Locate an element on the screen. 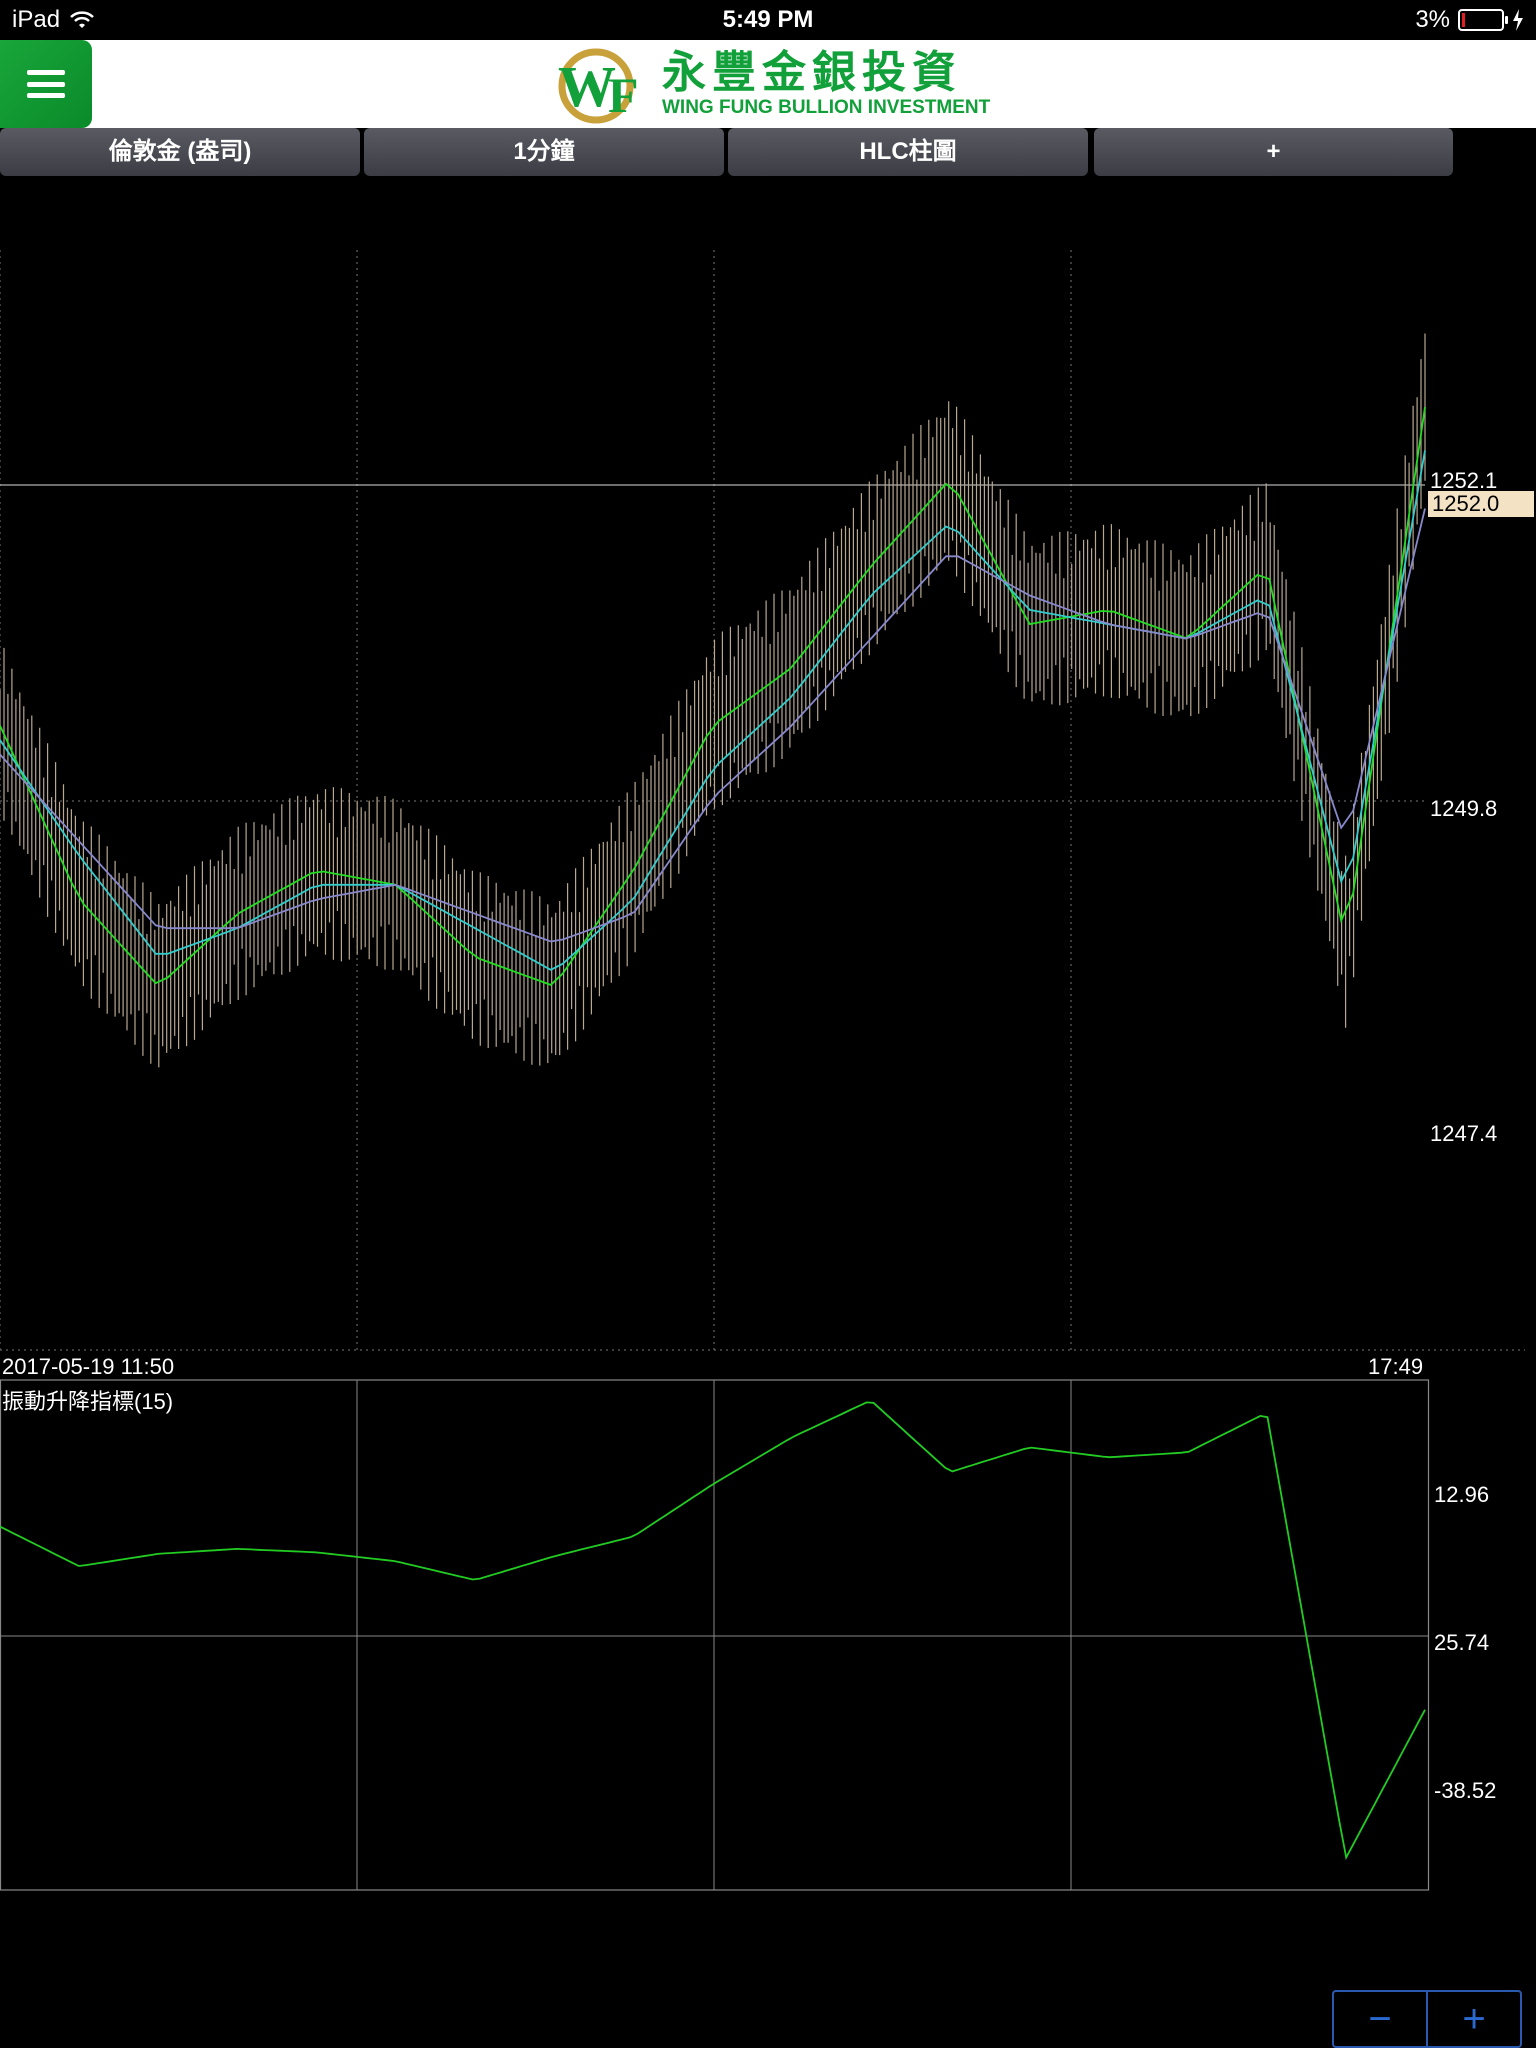 This screenshot has width=1536, height=2048. app-header: W F 永豐金銀投資 WING FUNG BULLION INVESTMENT is located at coordinates (768, 84).